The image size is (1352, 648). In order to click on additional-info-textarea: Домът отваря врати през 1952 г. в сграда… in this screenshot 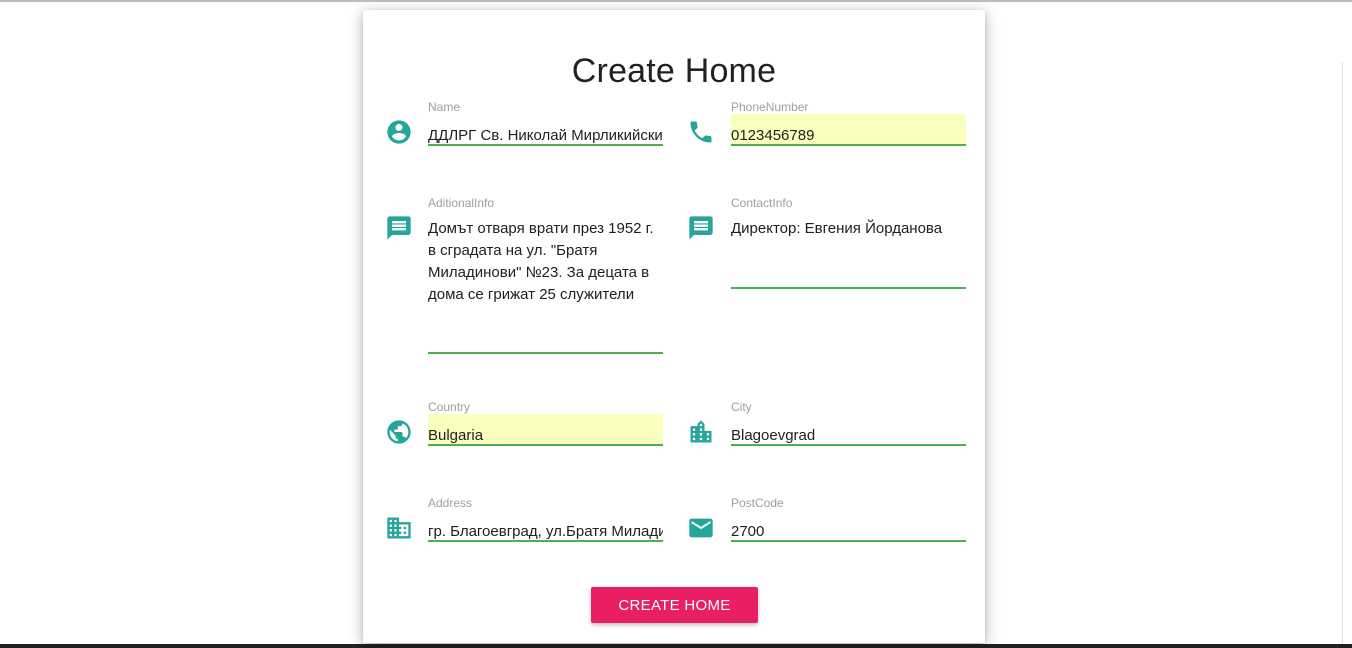, I will do `click(545, 282)`.